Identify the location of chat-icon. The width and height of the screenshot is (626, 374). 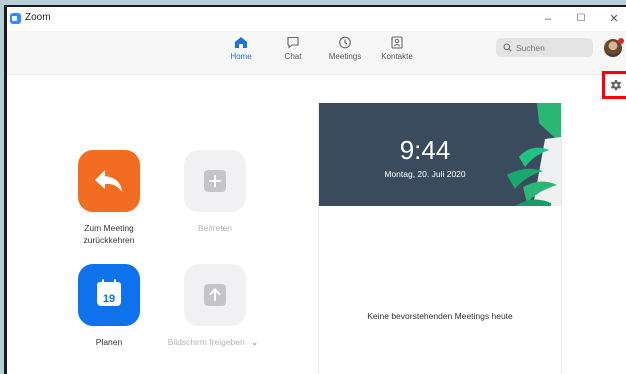
(293, 42).